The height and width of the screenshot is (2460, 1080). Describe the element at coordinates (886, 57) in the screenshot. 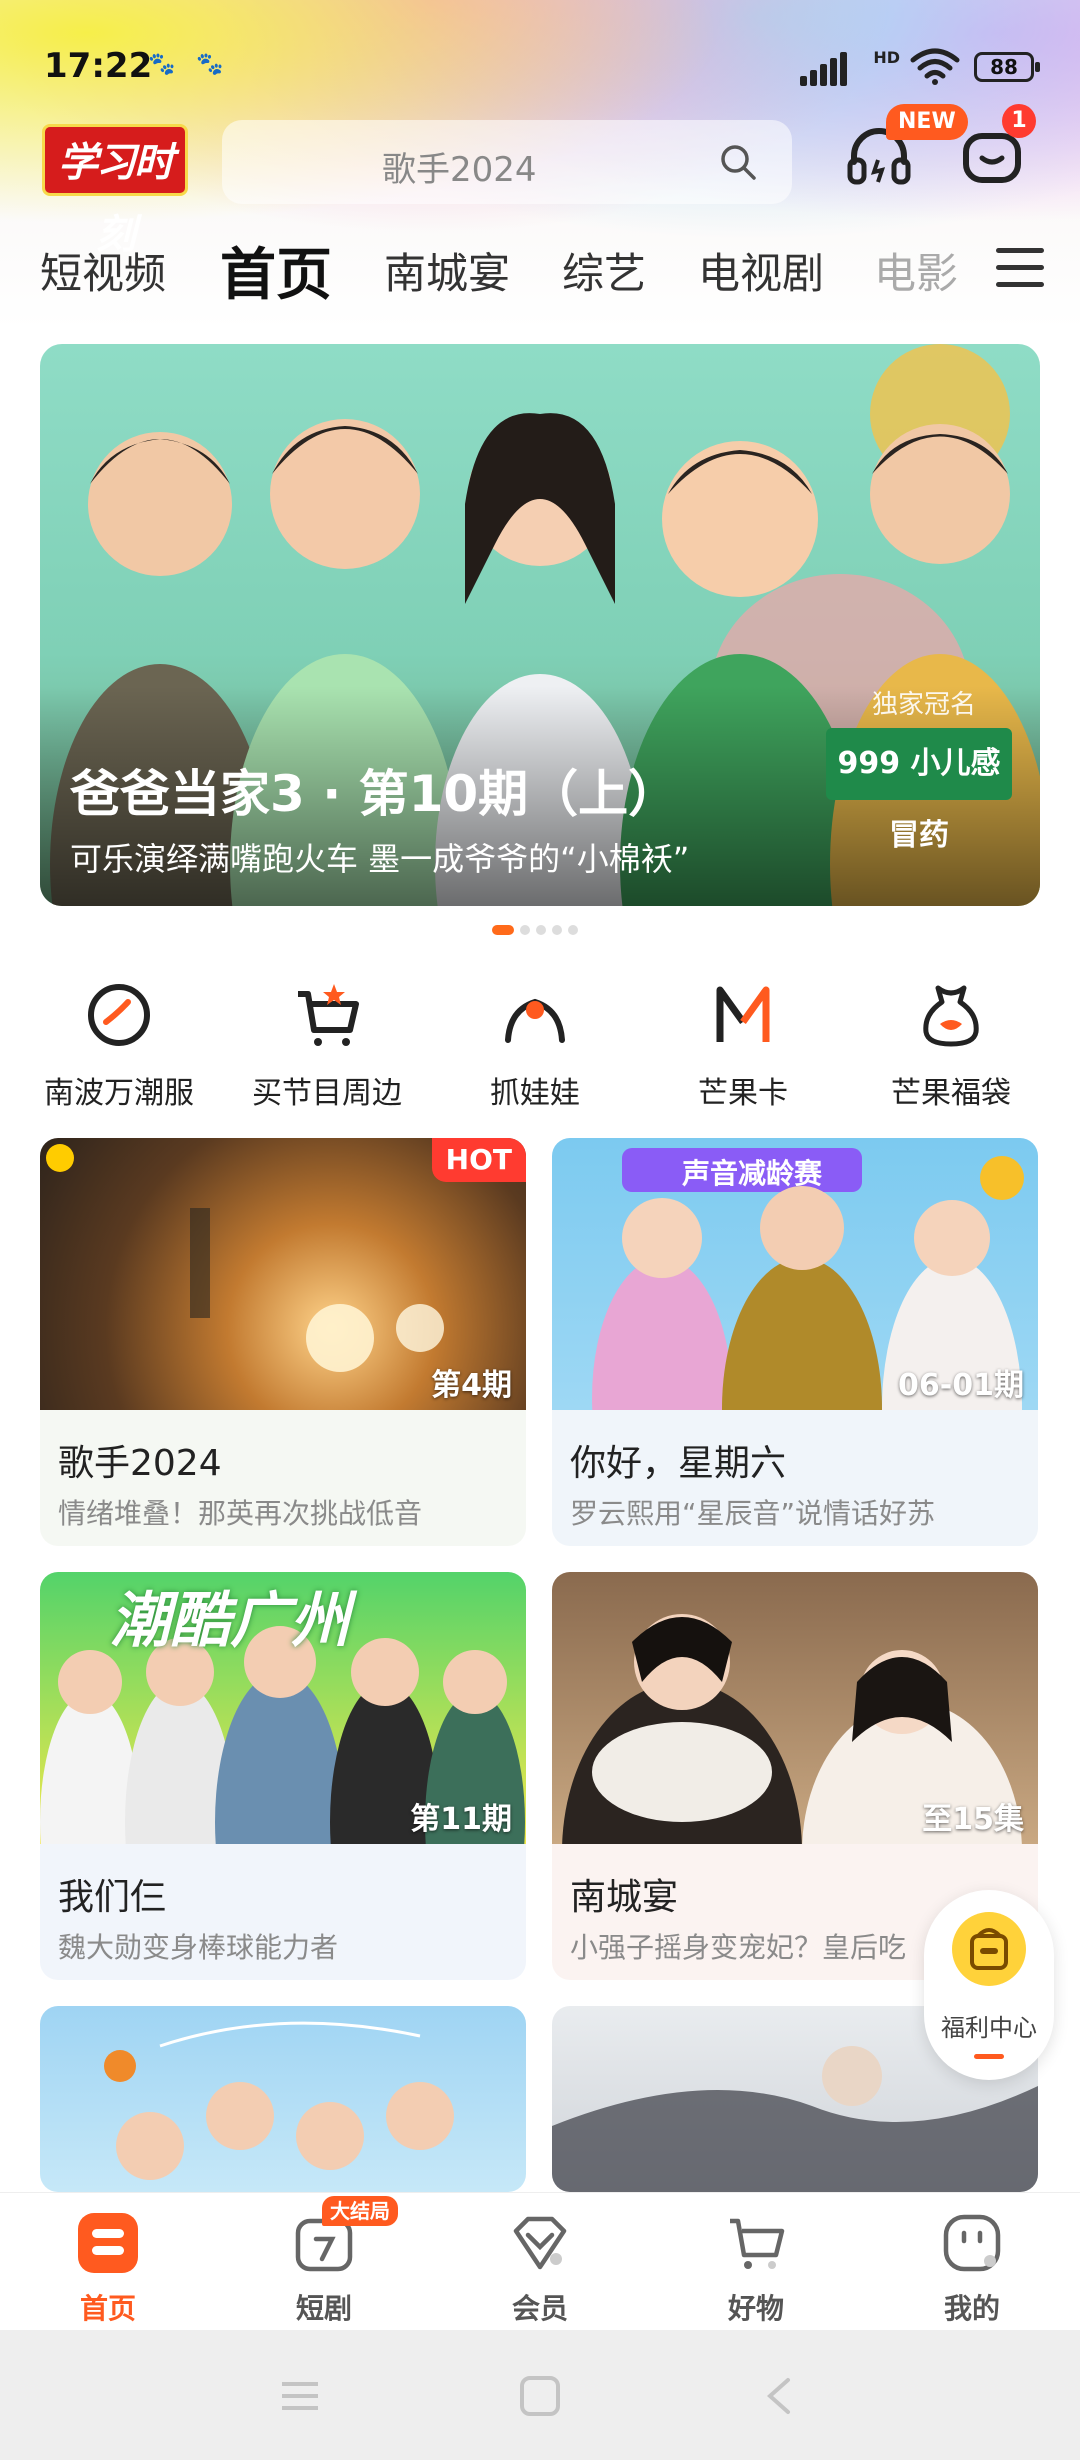

I see `hd-indicator: HD` at that location.